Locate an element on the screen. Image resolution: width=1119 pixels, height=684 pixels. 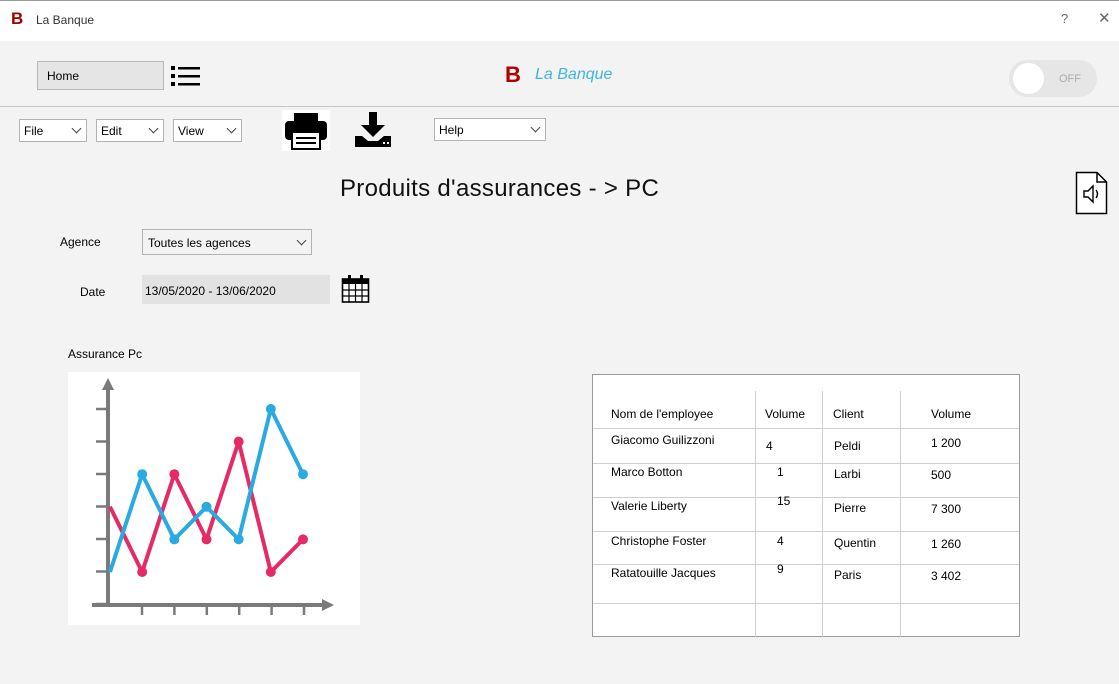
table-cell: Quentin is located at coordinates (855, 543).